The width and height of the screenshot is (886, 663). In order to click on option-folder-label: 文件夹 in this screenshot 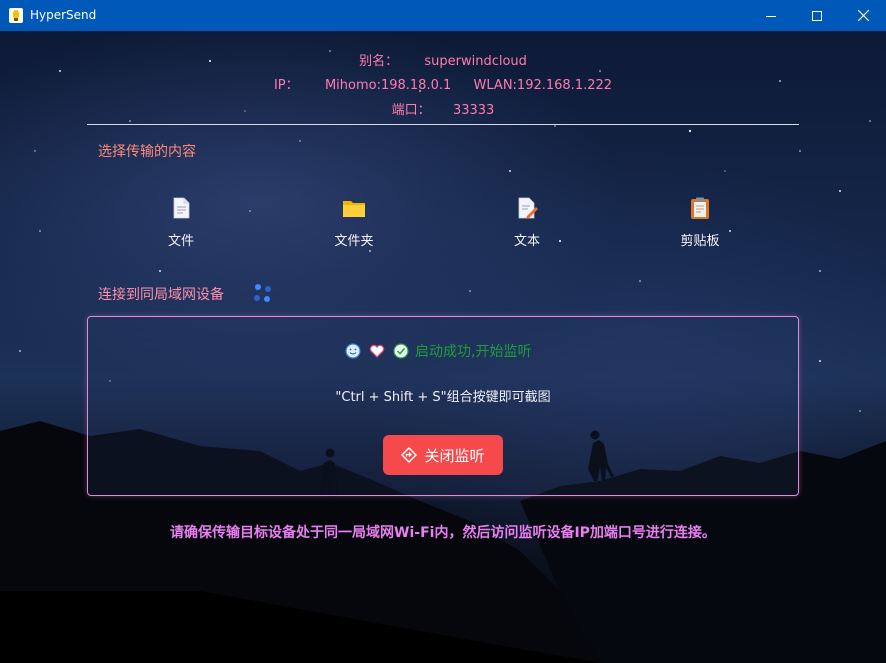, I will do `click(354, 241)`.